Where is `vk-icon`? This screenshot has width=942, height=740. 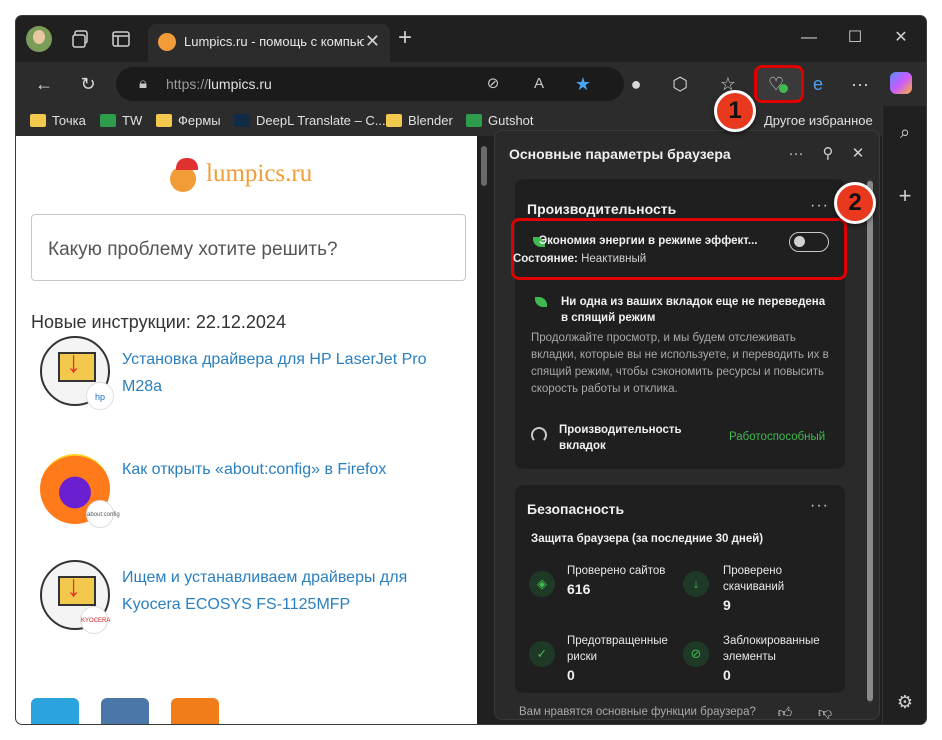 vk-icon is located at coordinates (125, 711).